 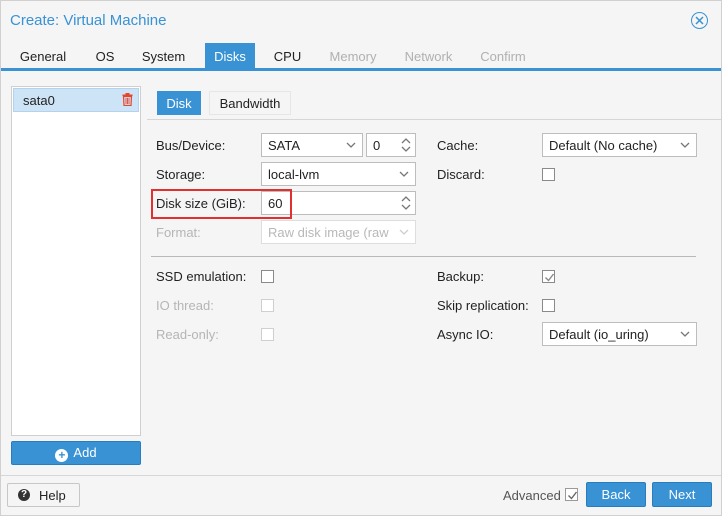 I want to click on section-divider, so click(x=423, y=256).